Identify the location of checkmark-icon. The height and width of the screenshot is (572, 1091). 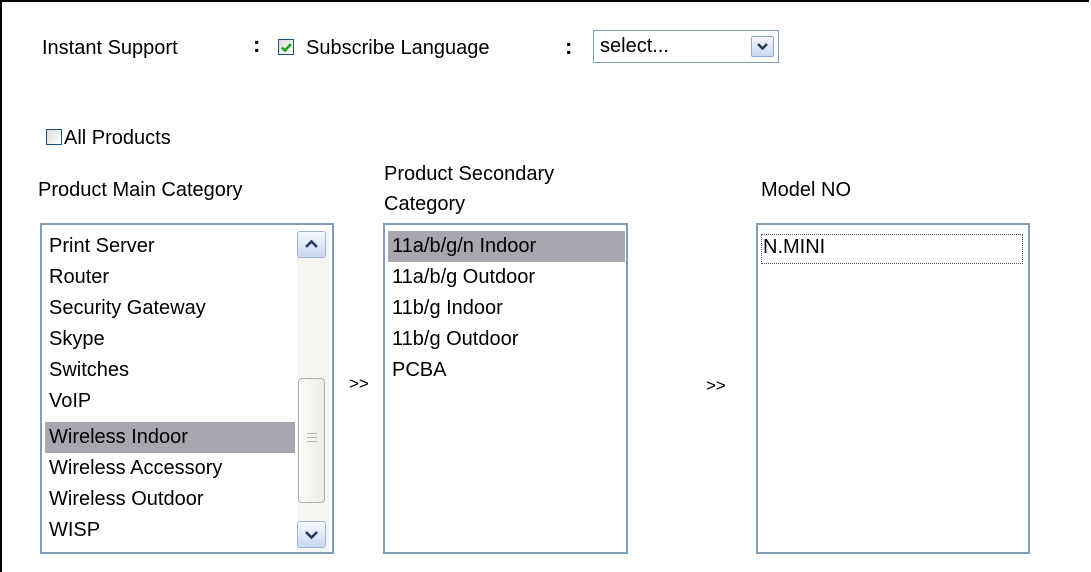
(286, 48).